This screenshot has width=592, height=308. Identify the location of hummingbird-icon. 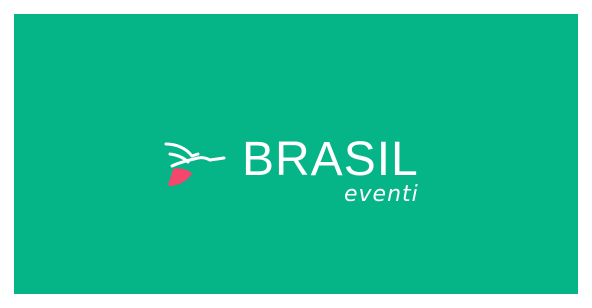
(195, 164).